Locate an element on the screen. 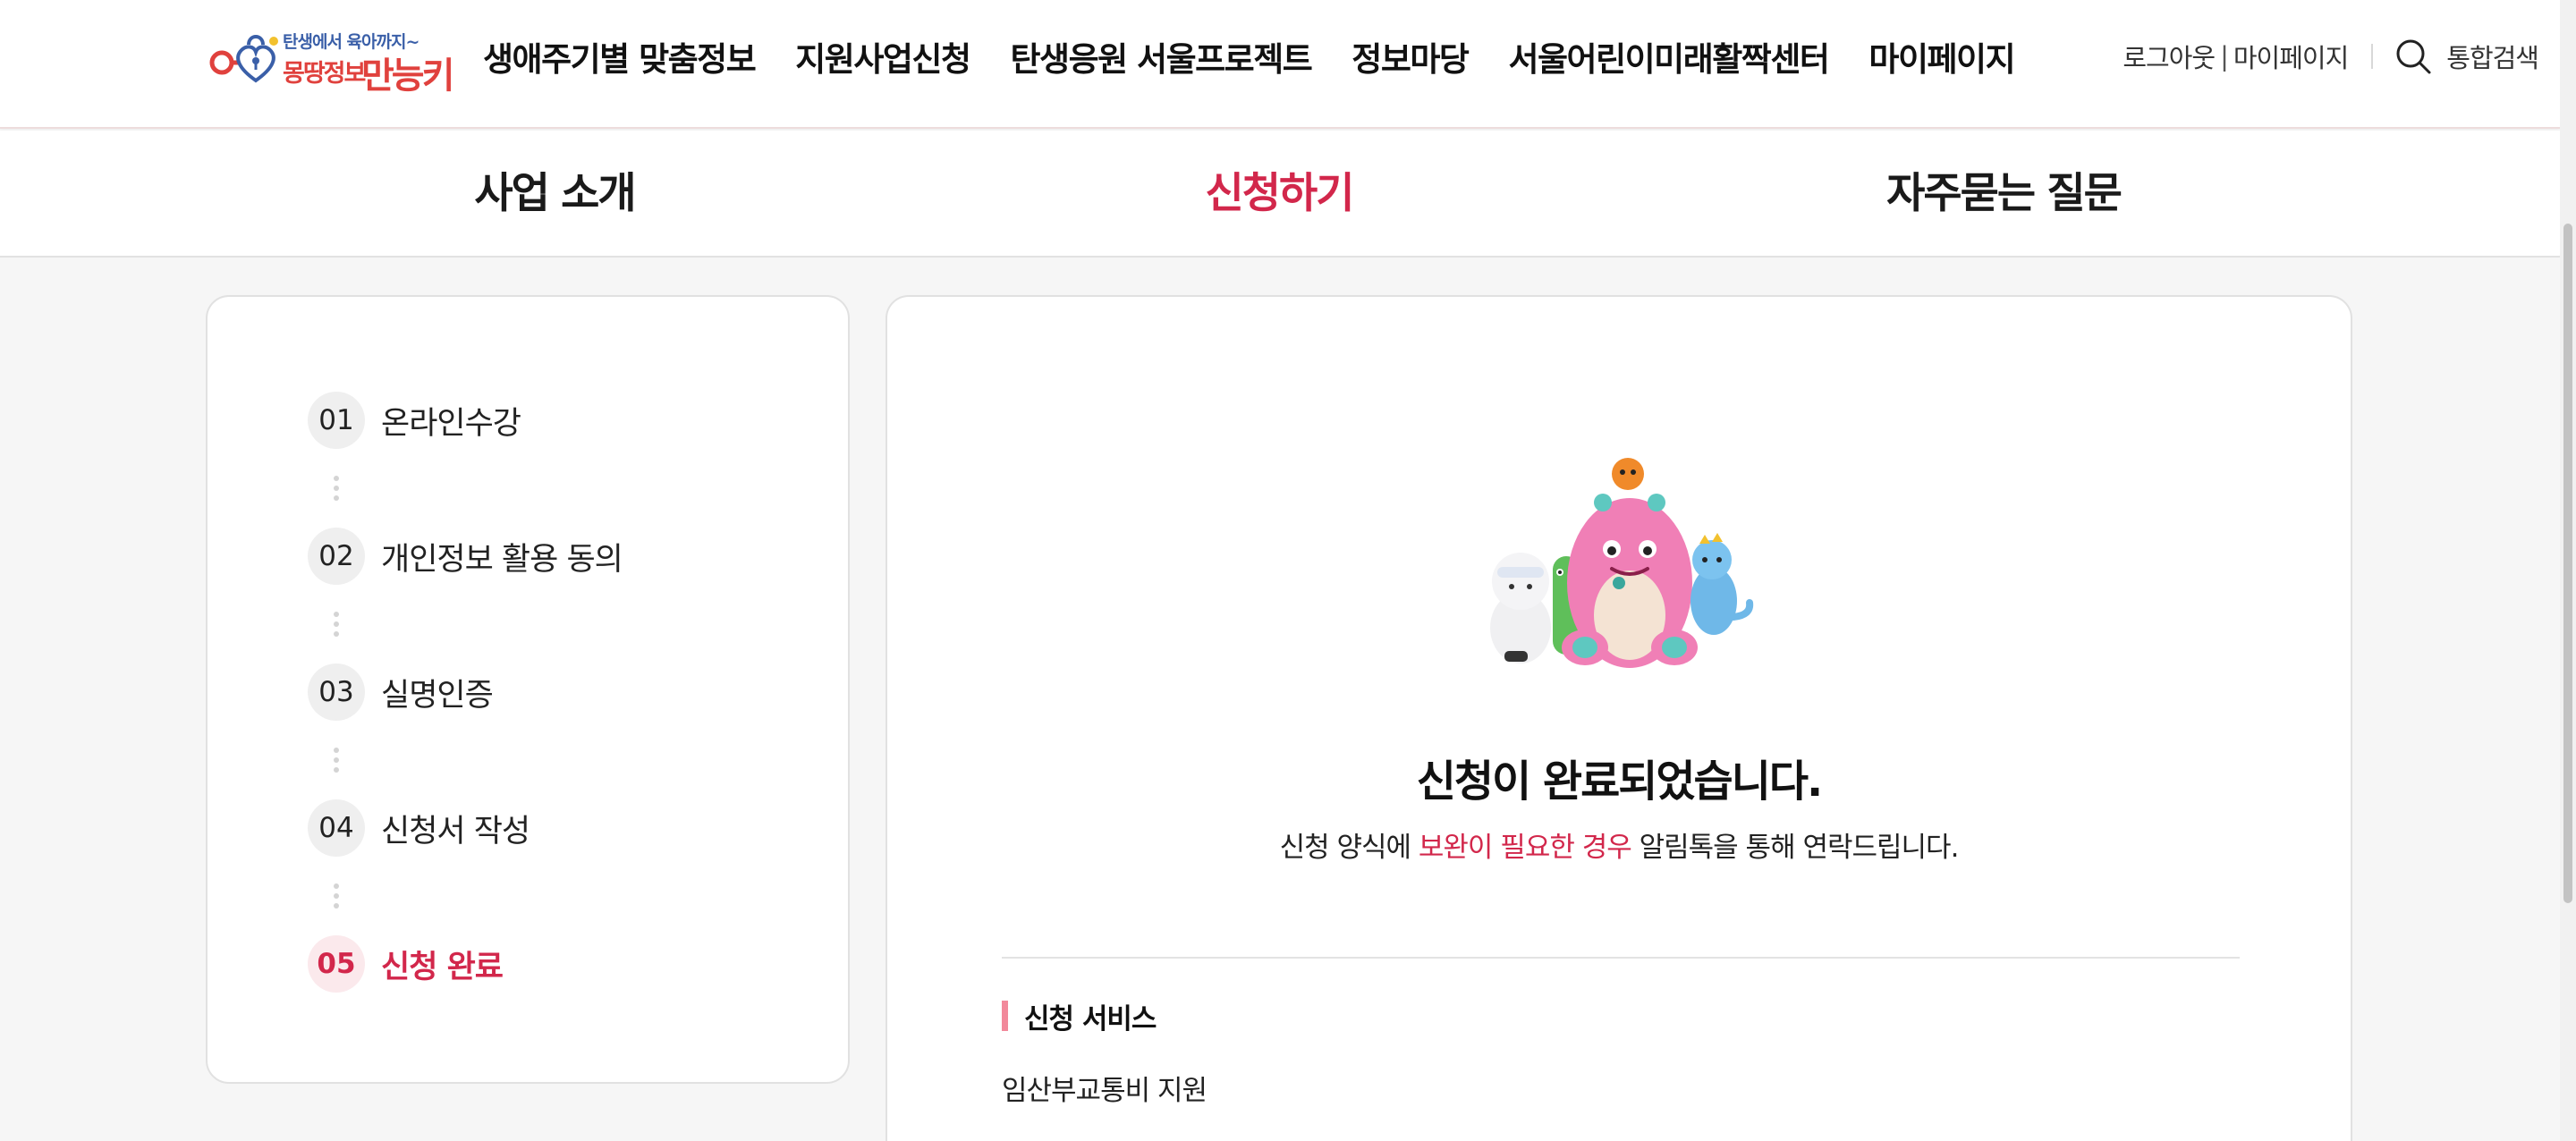 This screenshot has width=2576, height=1141. logo-brand-key: 만능키 is located at coordinates (407, 76).